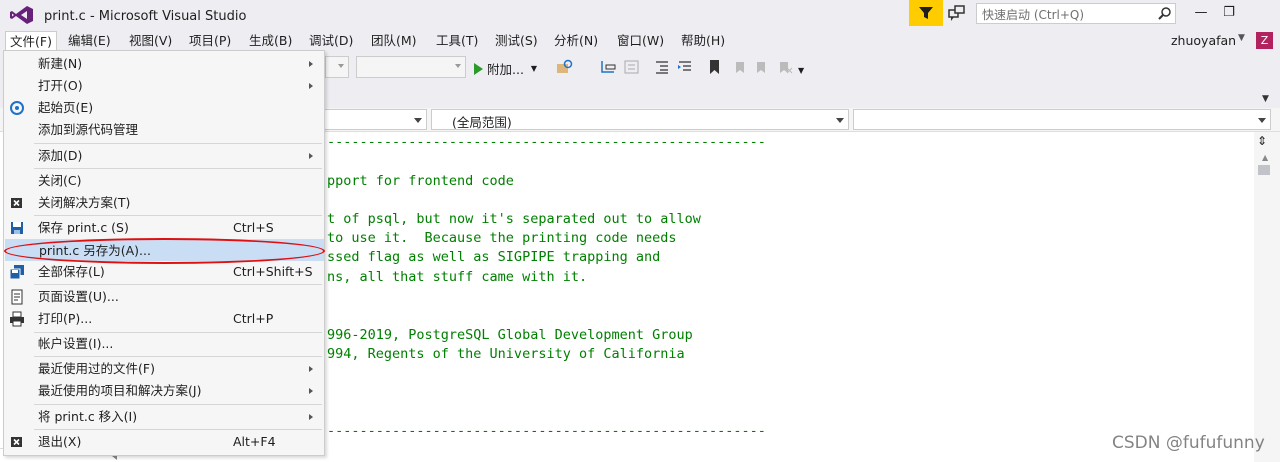  I want to click on user-account: zhuoyafan, so click(1203, 40).